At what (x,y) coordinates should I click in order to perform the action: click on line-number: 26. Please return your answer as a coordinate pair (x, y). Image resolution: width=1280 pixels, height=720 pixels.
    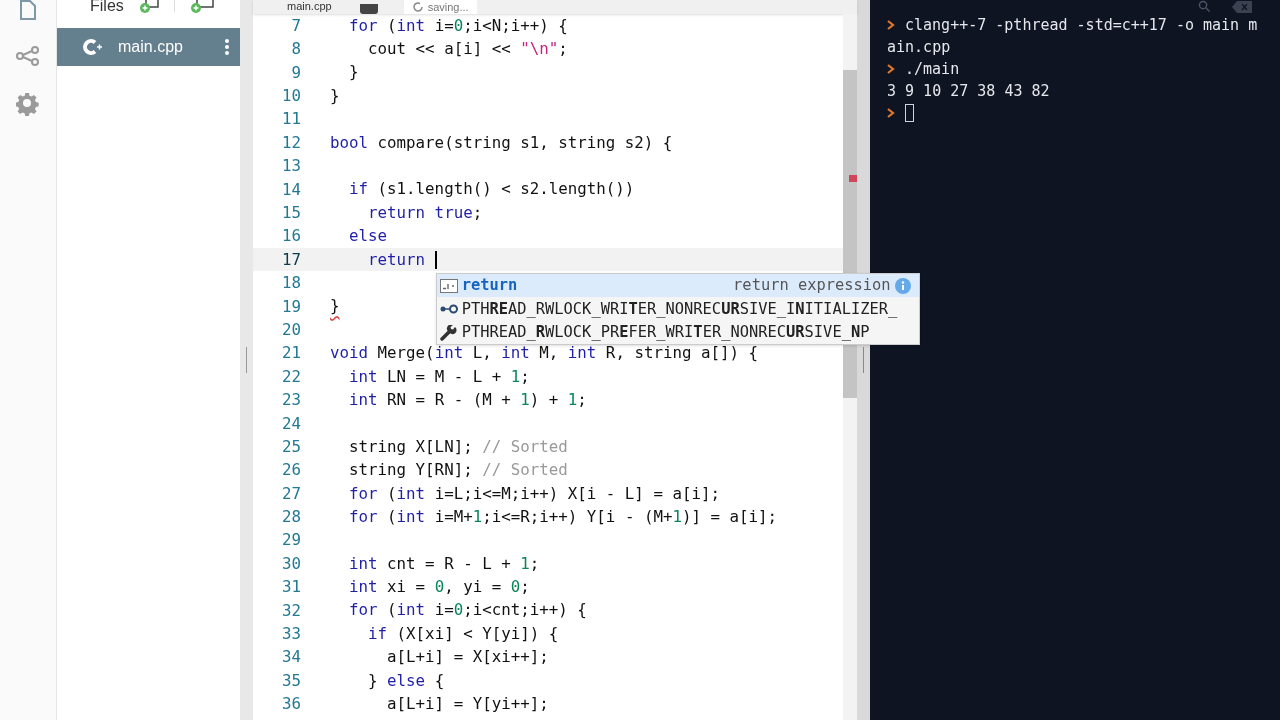
    Looking at the image, I should click on (290, 470).